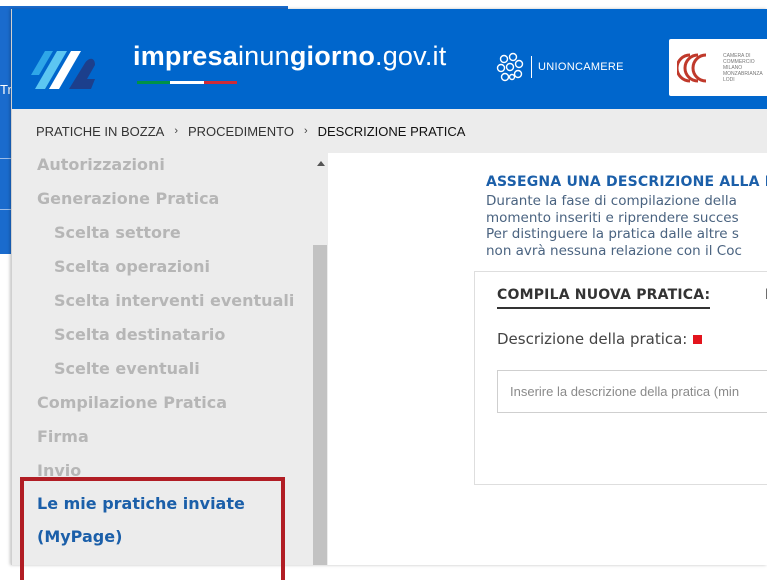 The width and height of the screenshot is (767, 580). Describe the element at coordinates (263, 56) in the screenshot. I see `brand-part-2: inun` at that location.